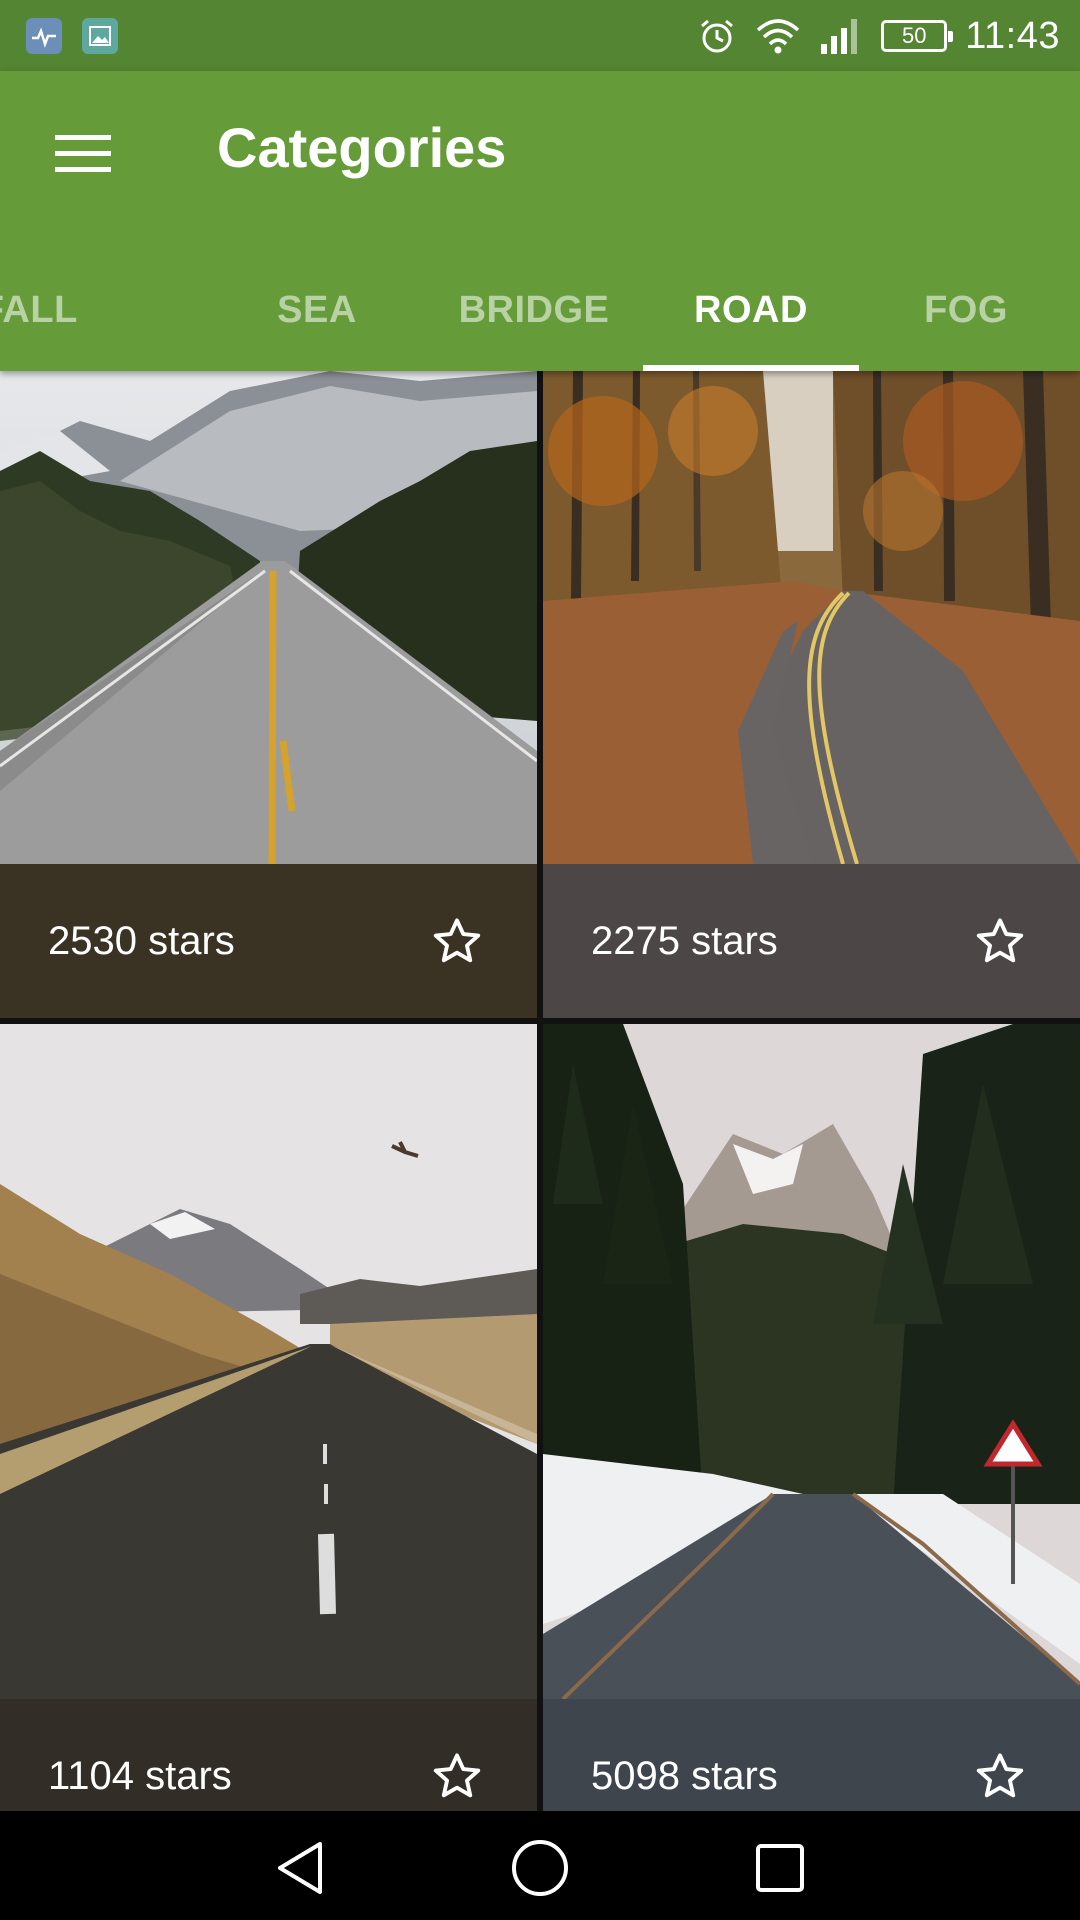 The image size is (1080, 1920). I want to click on tab-waterfall: ATERFALL, so click(43, 310).